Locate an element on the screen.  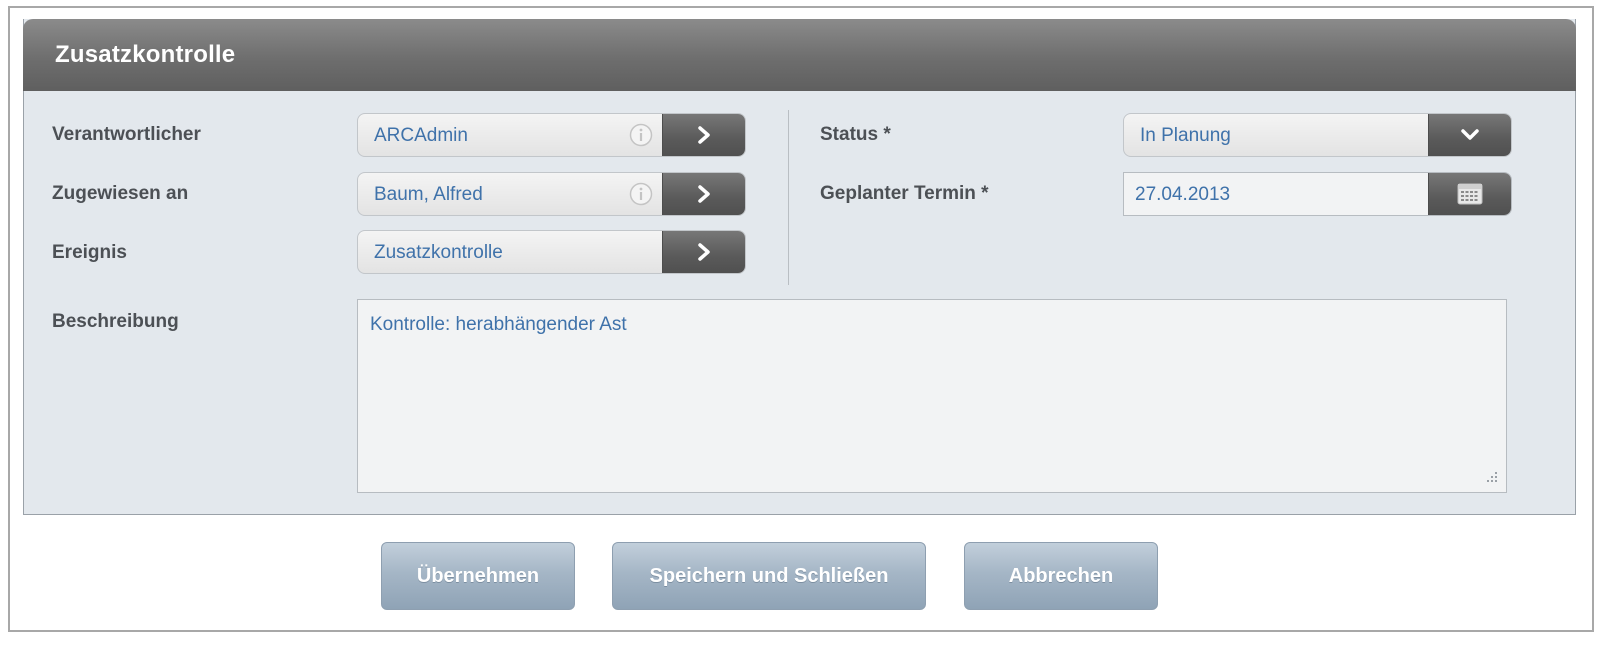
status-value: In Planung is located at coordinates (1185, 135).